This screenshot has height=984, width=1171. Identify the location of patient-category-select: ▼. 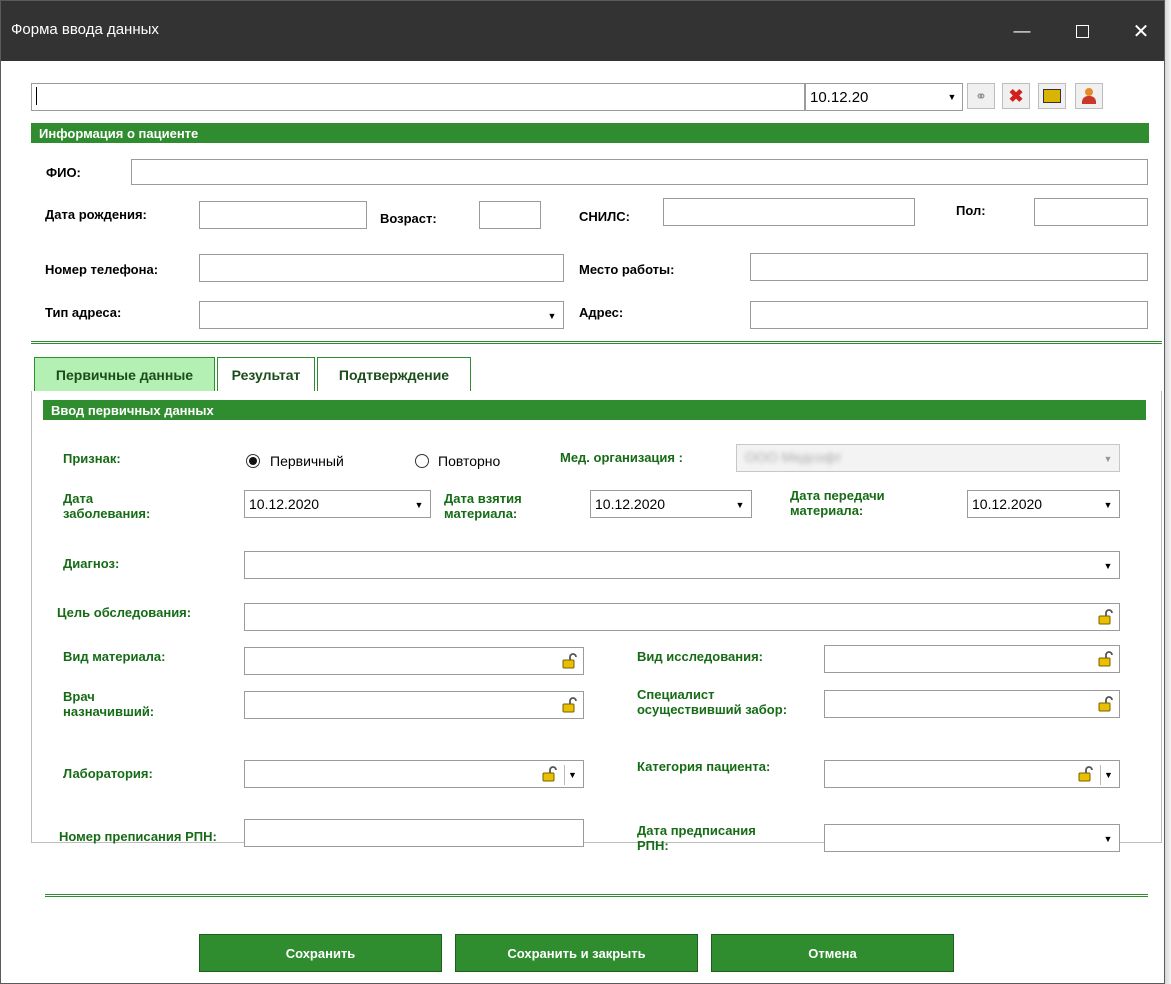
(972, 774).